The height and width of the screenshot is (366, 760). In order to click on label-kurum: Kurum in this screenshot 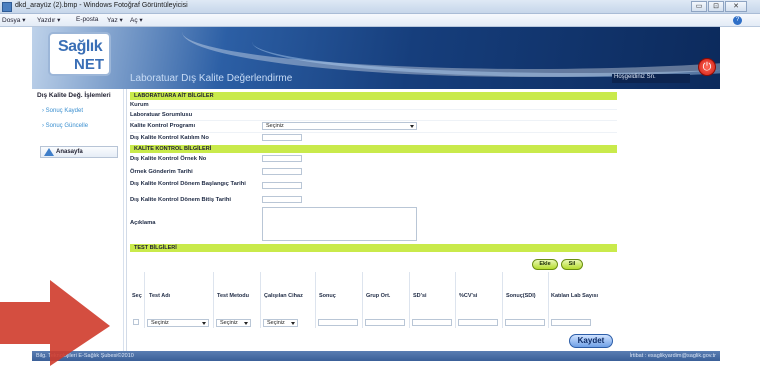, I will do `click(139, 105)`.